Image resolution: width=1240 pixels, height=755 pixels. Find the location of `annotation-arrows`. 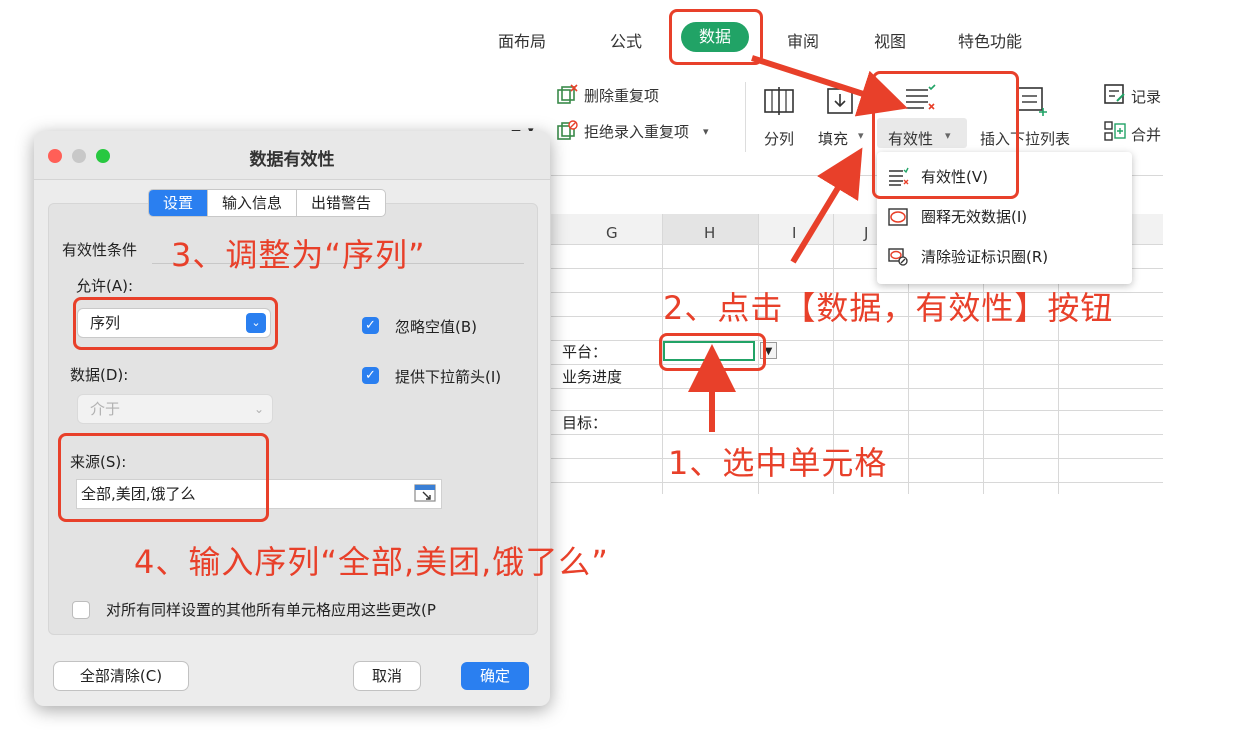

annotation-arrows is located at coordinates (798, 243).